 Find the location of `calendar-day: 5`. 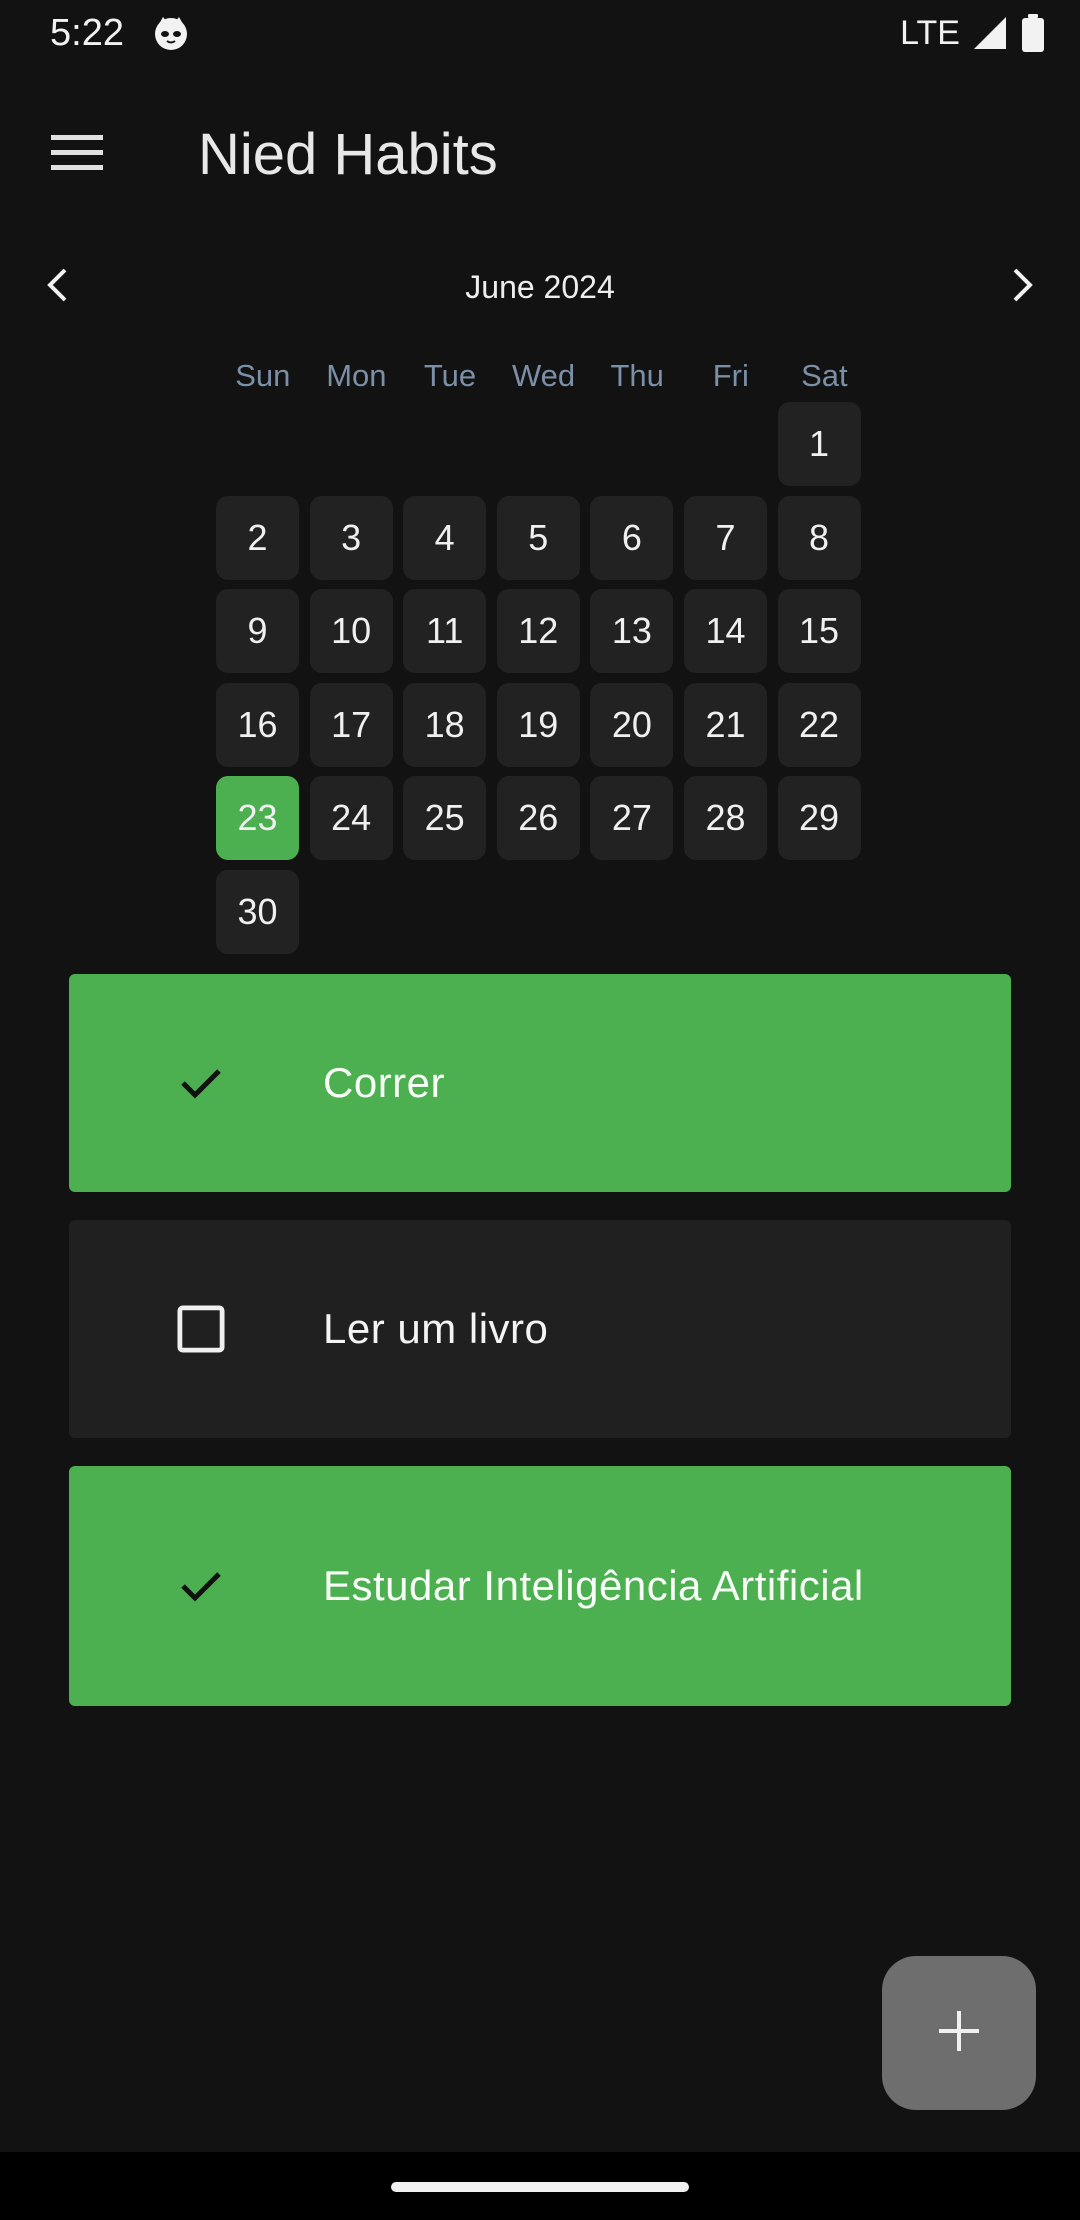

calendar-day: 5 is located at coordinates (538, 537).